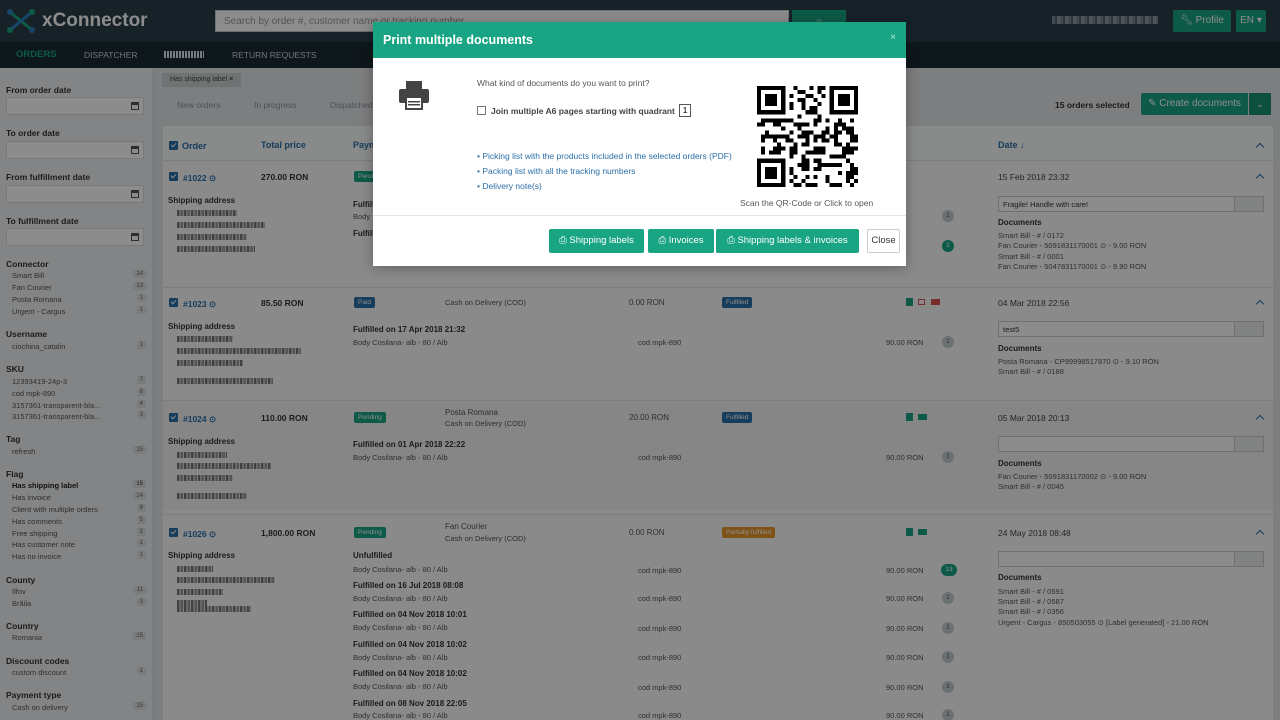  What do you see at coordinates (787, 241) in the screenshot?
I see `shipping-labels-invoices-button: ⎙ Shipping labels & invoices` at bounding box center [787, 241].